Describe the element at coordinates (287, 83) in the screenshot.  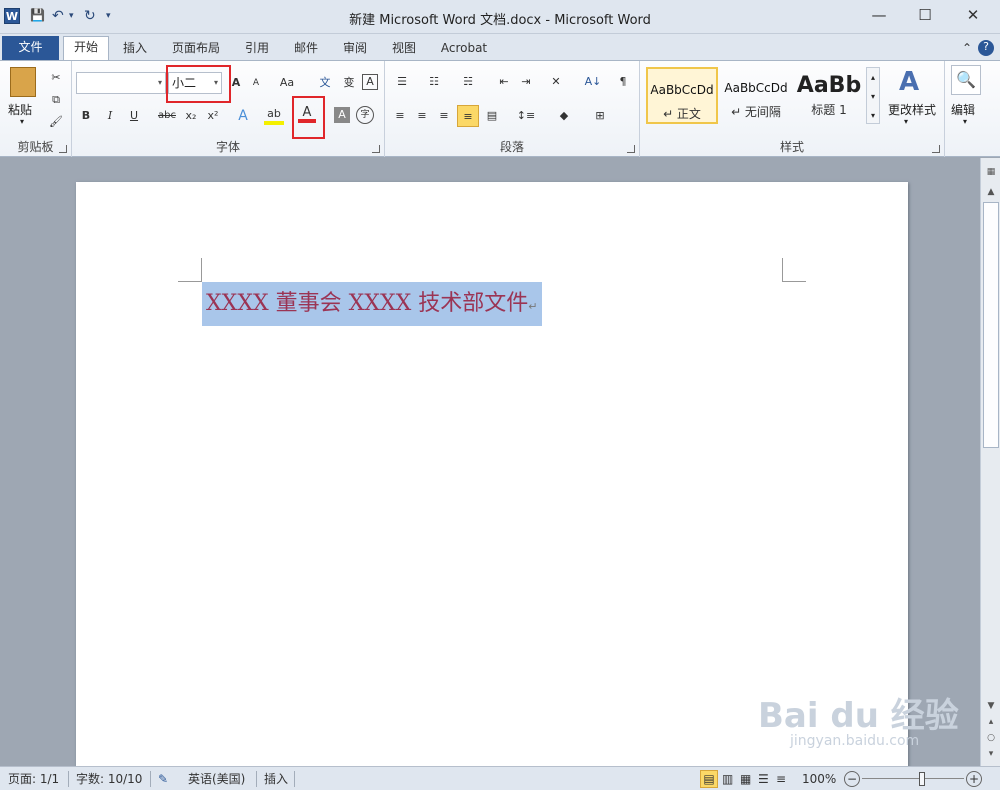
I see `change-case-button: Aa` at that location.